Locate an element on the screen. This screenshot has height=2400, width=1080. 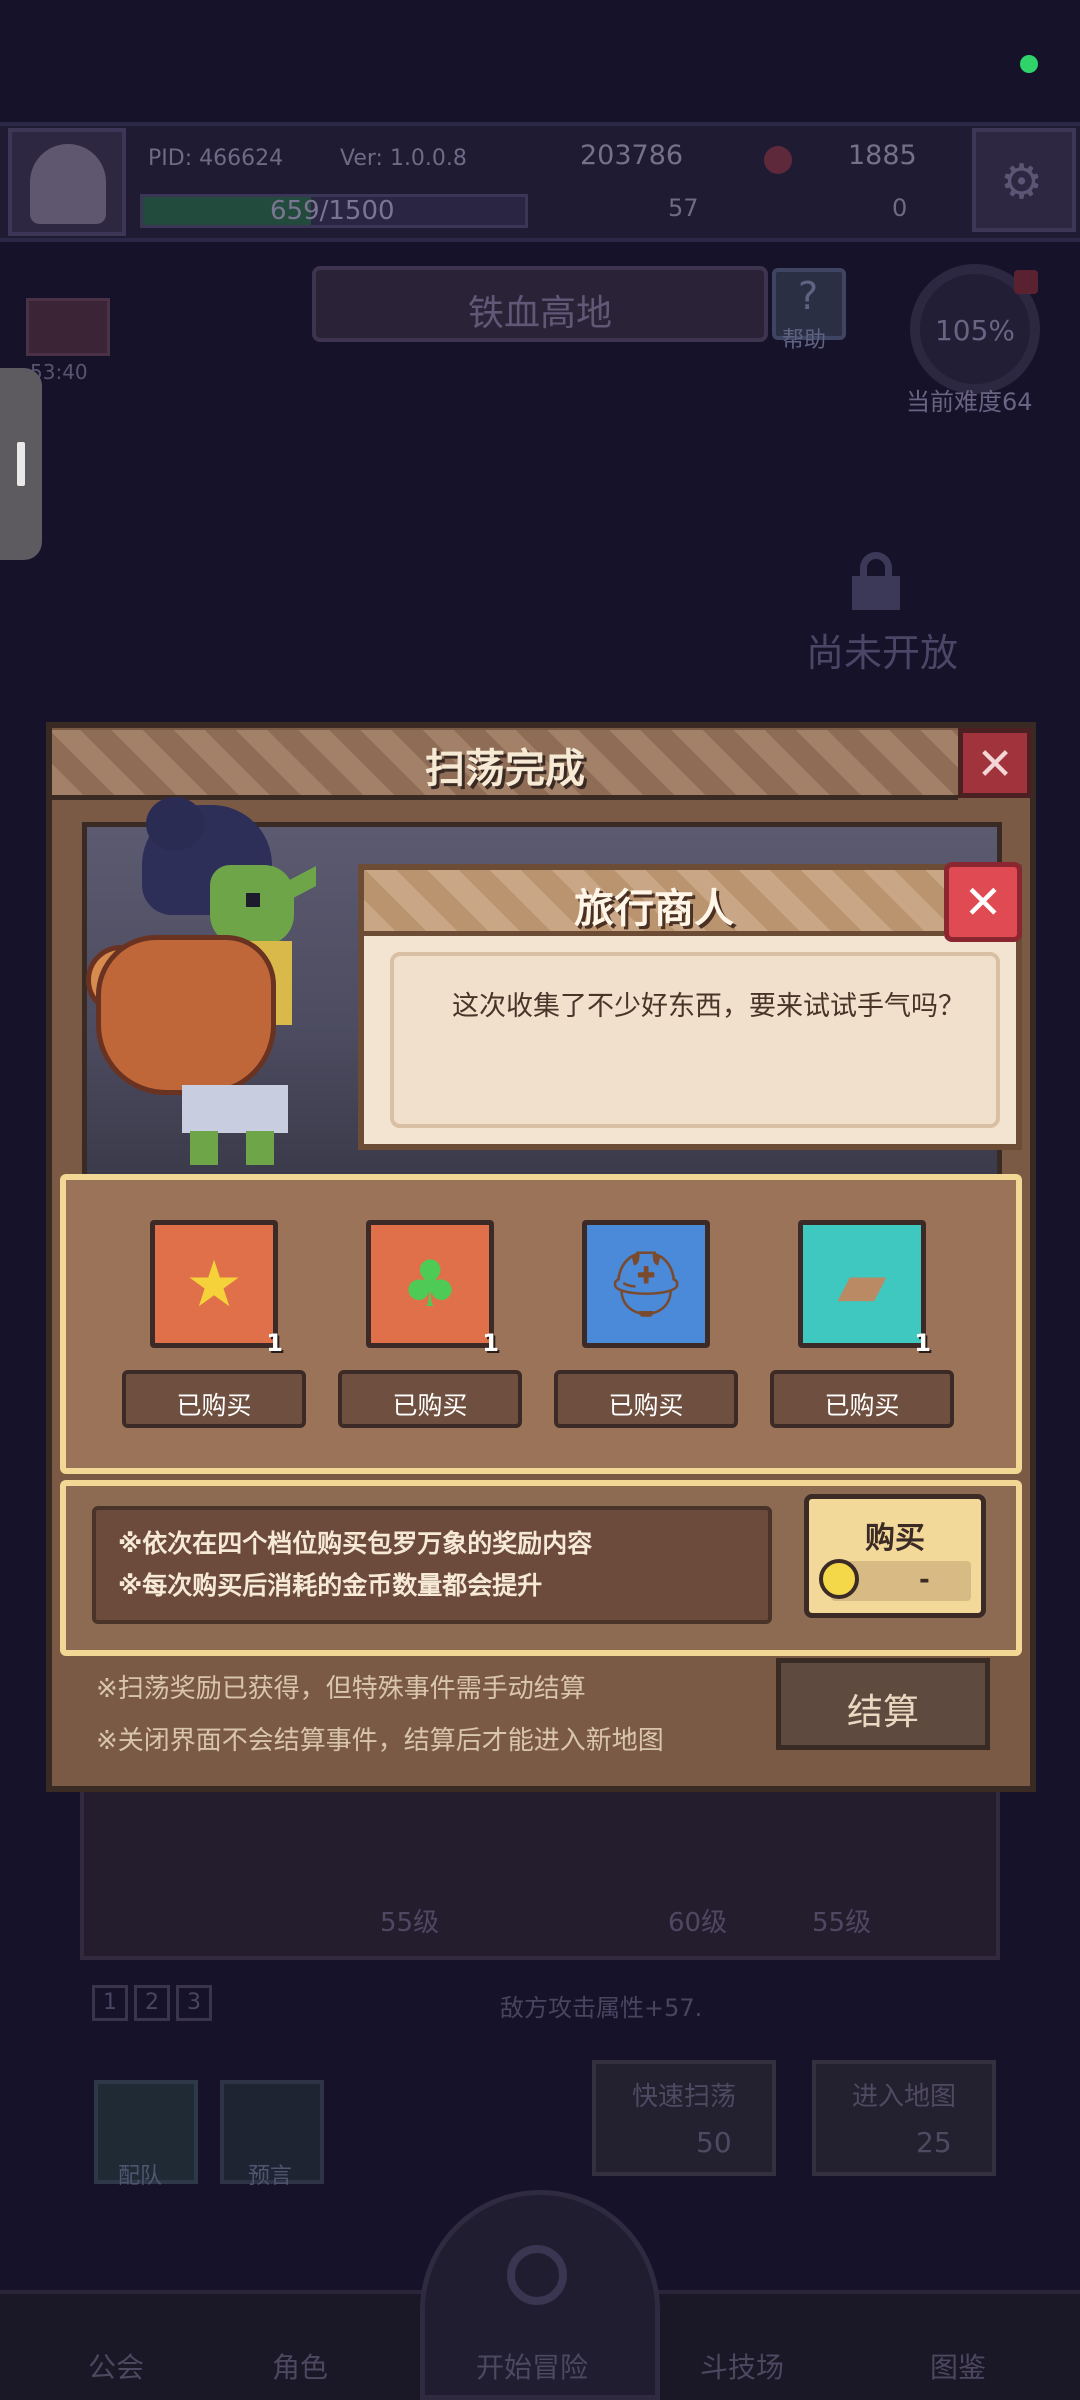
settings-button: ⚙ is located at coordinates (1024, 180).